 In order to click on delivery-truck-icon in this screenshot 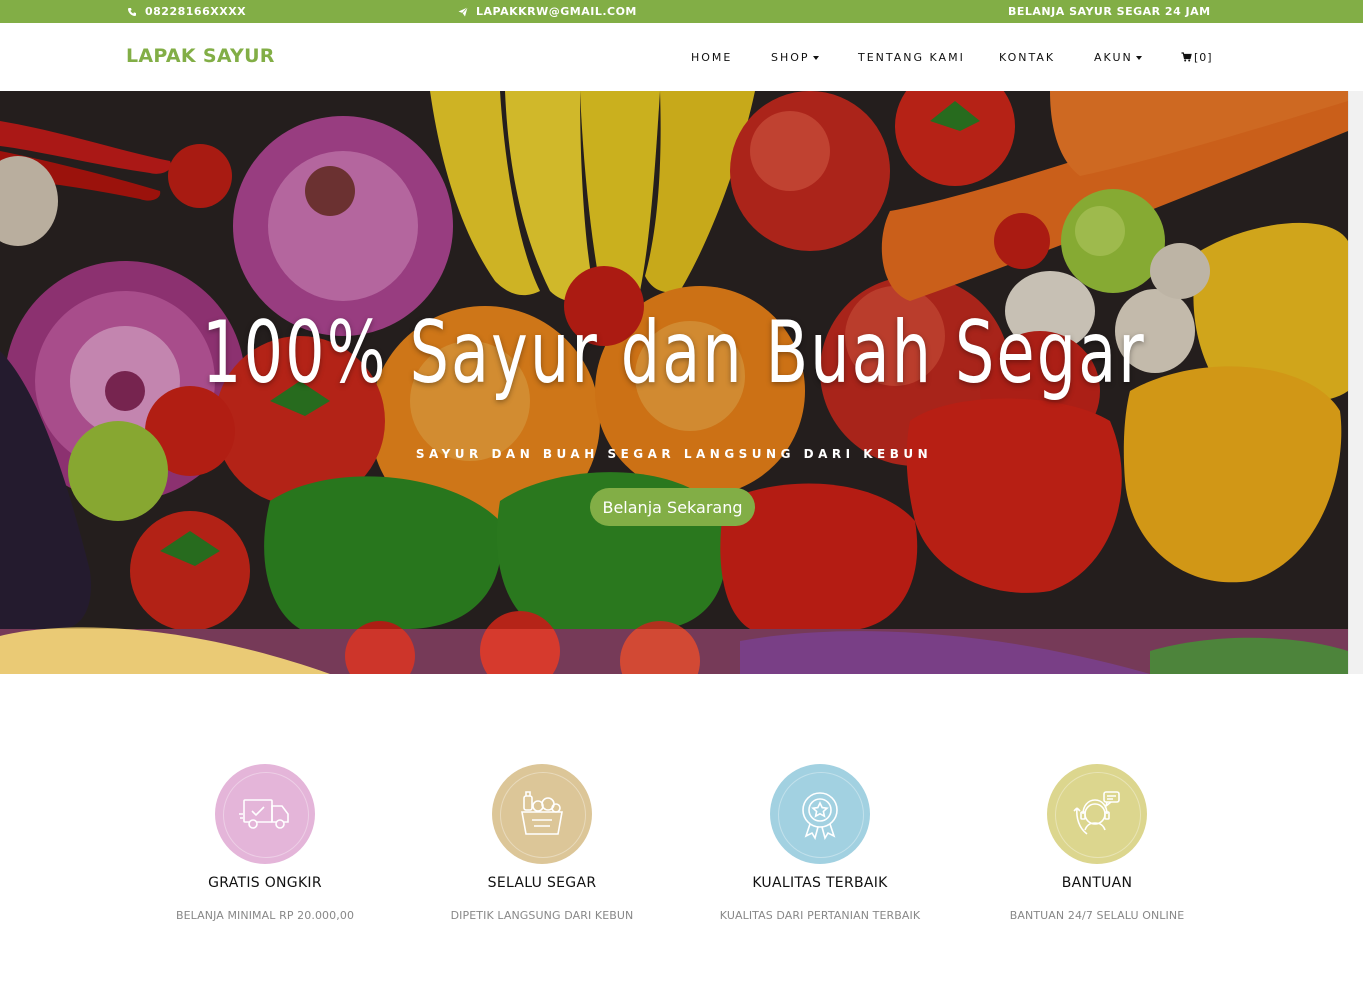, I will do `click(264, 814)`.